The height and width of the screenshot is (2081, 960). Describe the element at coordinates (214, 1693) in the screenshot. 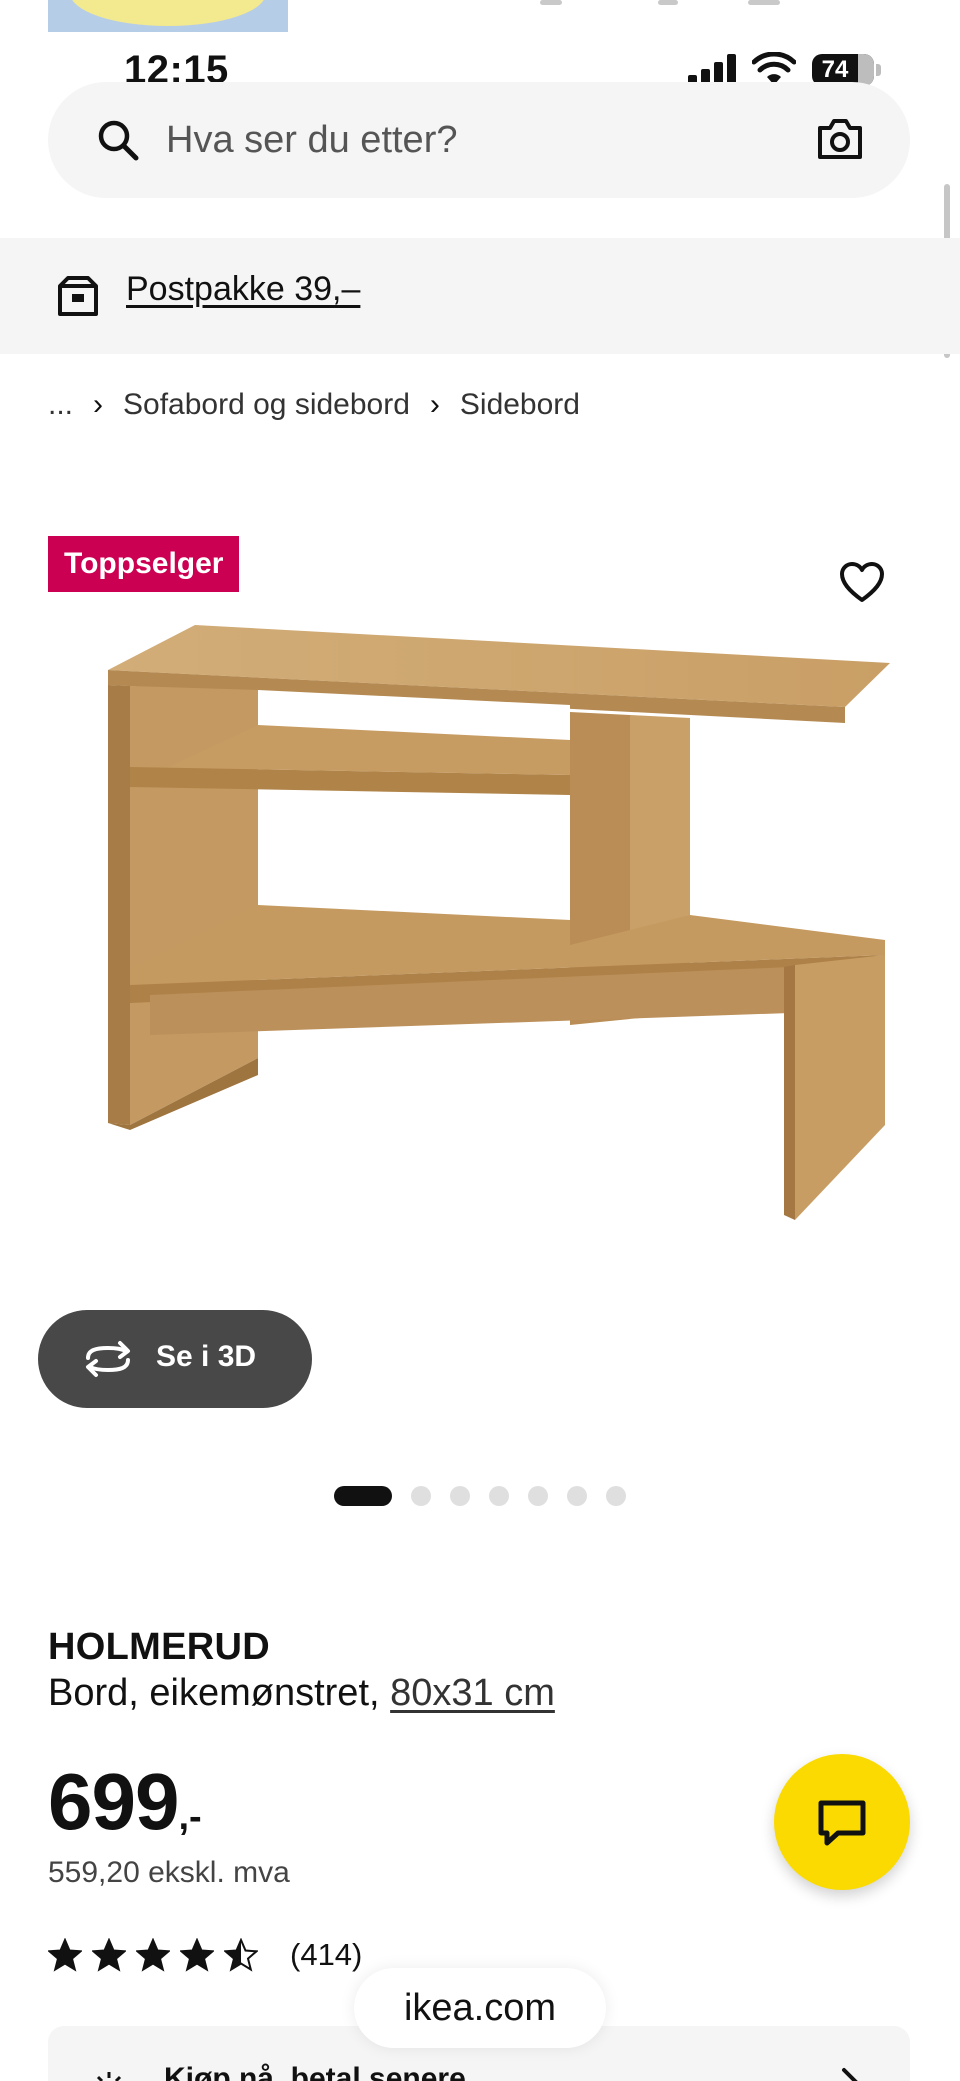

I see `product-type: Bord, eikemønstret,` at that location.